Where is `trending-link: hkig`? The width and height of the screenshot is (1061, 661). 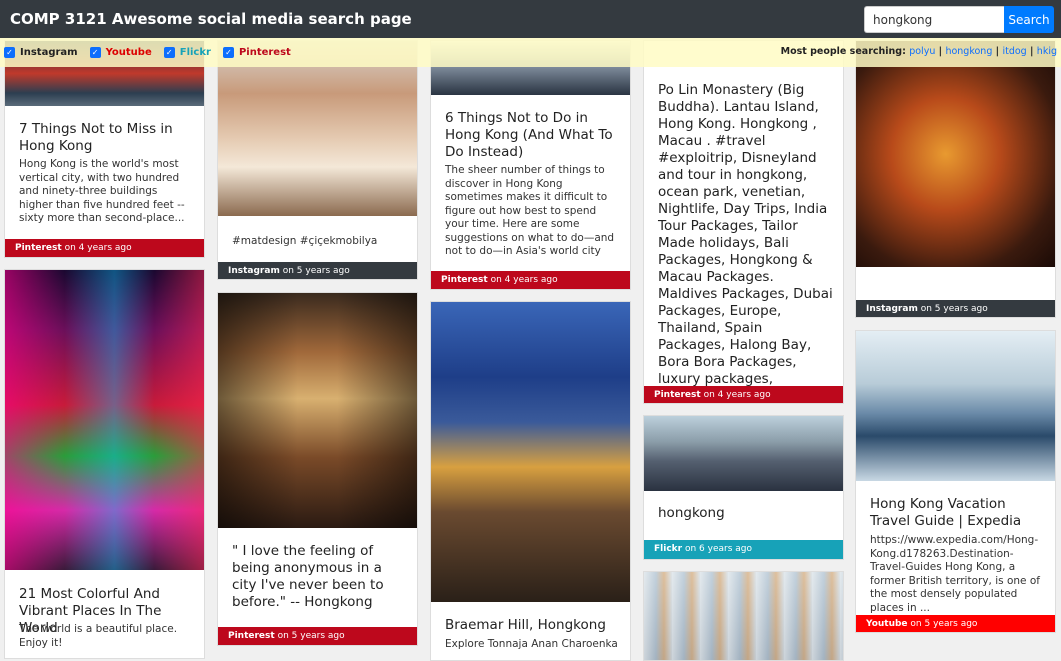
trending-link: hkig is located at coordinates (1047, 51).